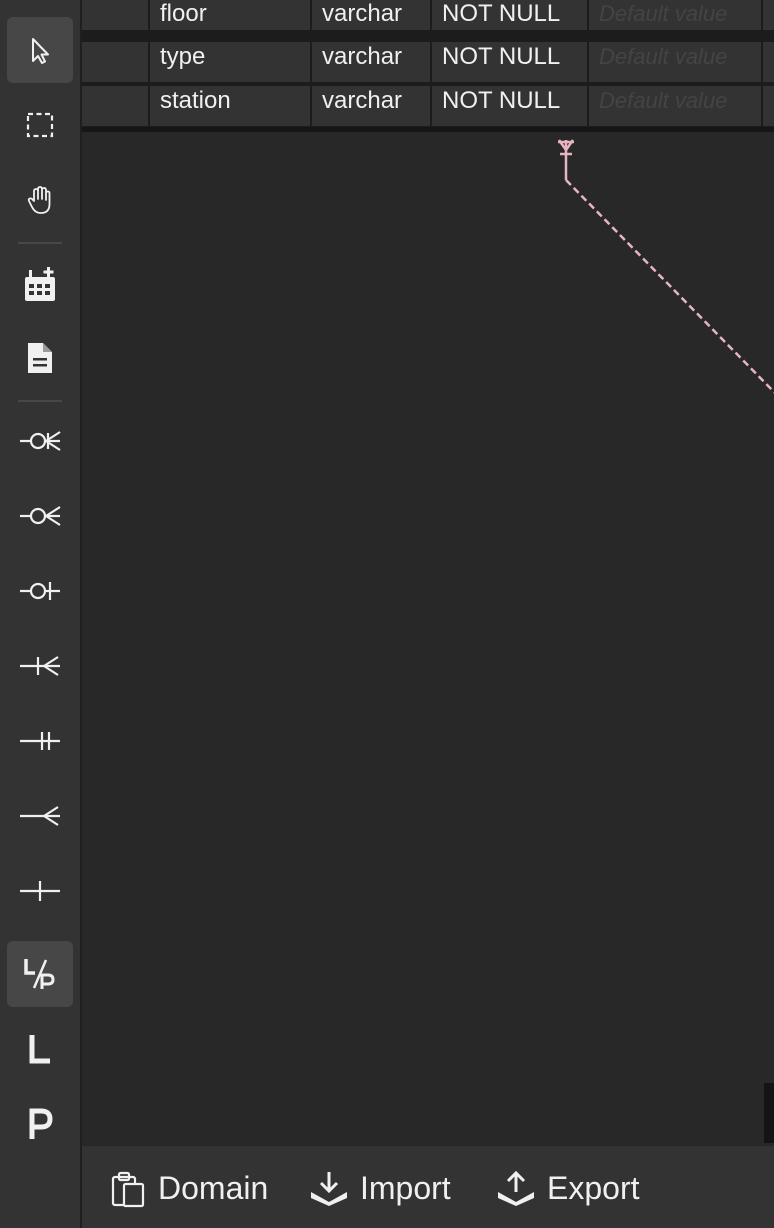 The height and width of the screenshot is (1228, 774). I want to click on select-tool, so click(40, 50).